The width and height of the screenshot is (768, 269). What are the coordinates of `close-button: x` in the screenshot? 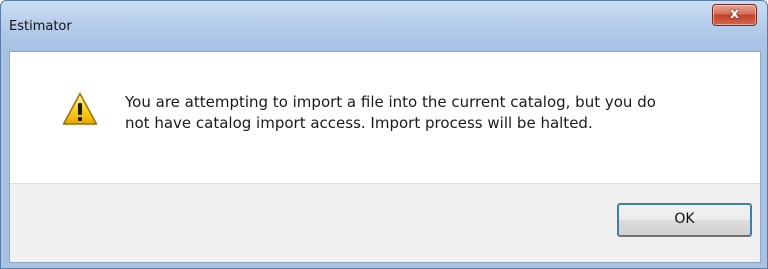 It's located at (734, 15).